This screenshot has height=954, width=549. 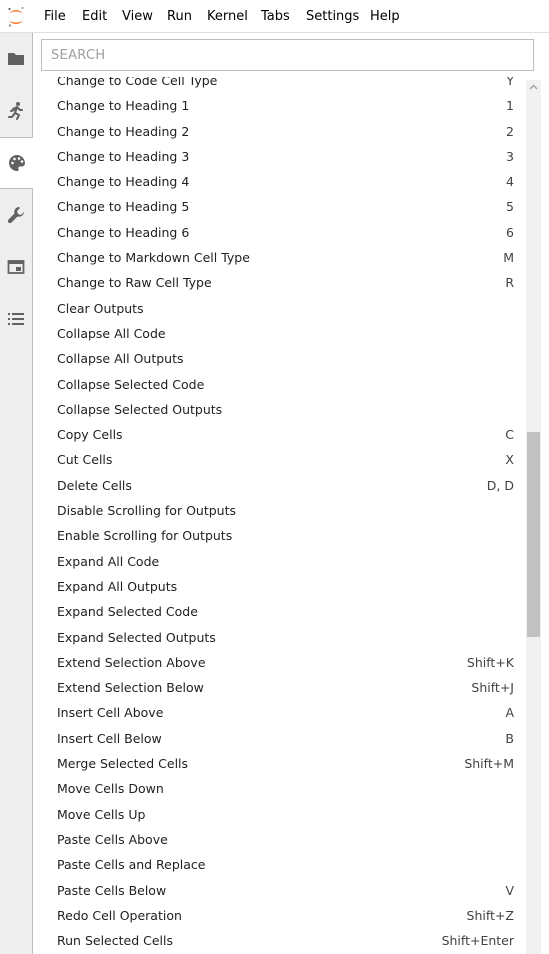 What do you see at coordinates (117, 586) in the screenshot?
I see `command-label: Expand All Outputs` at bounding box center [117, 586].